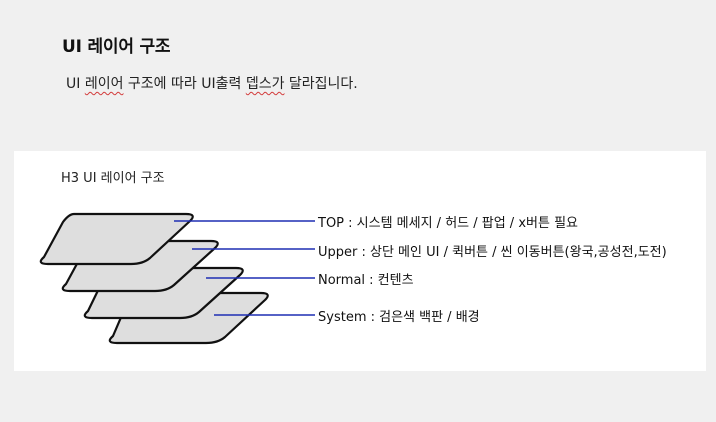 The image size is (716, 422). What do you see at coordinates (184, 84) in the screenshot?
I see `desc-part-3: 구조에 따라 UI출력` at bounding box center [184, 84].